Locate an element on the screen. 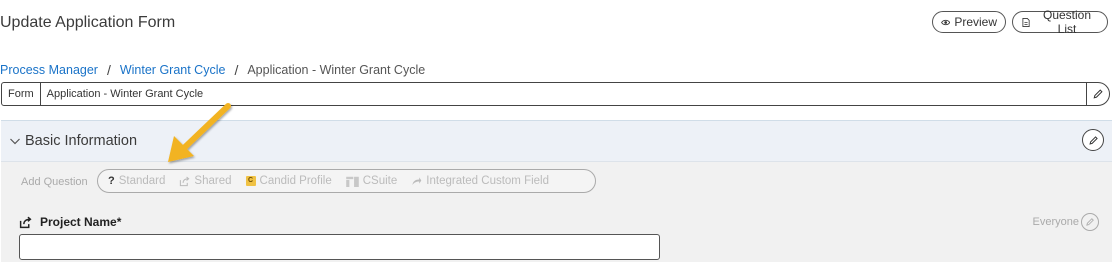 The width and height of the screenshot is (1112, 262). preview-label: Preview is located at coordinates (975, 22).